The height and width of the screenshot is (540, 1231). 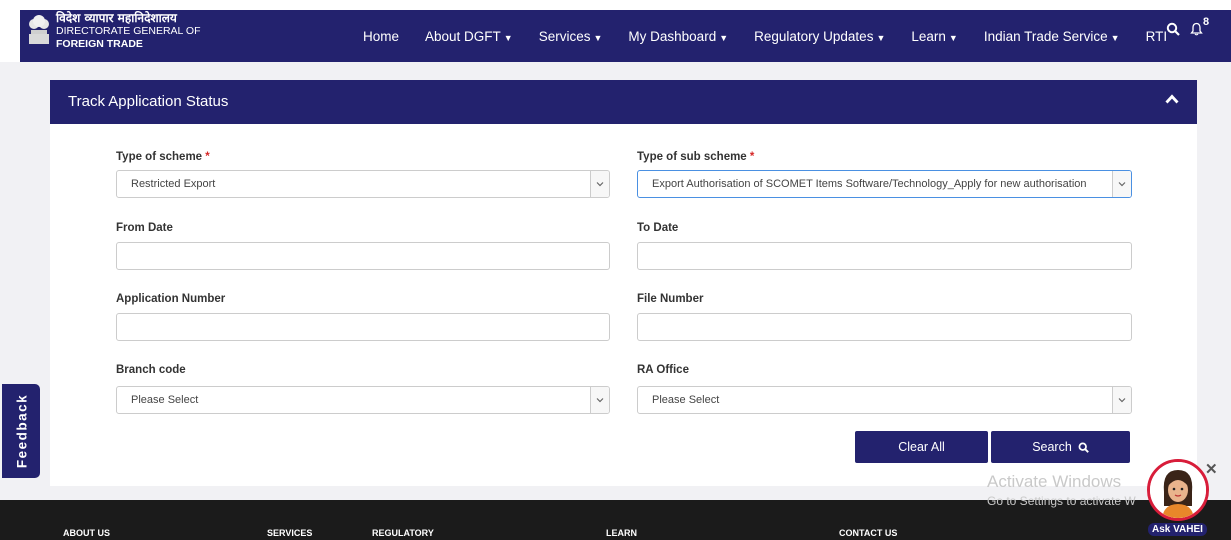 What do you see at coordinates (692, 157) in the screenshot?
I see `subscheme-label-text: Type of sub scheme` at bounding box center [692, 157].